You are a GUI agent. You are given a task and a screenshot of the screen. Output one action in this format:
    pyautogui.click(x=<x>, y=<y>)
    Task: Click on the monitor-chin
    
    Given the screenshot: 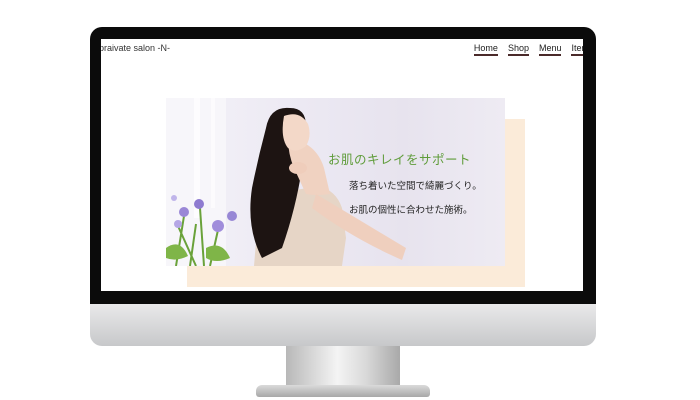 What is the action you would take?
    pyautogui.click(x=343, y=325)
    